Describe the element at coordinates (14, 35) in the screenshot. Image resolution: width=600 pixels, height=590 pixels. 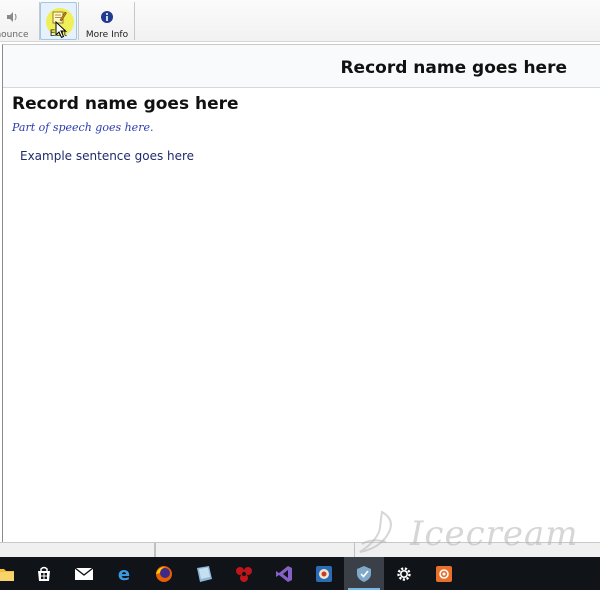
I see `announce-label: nounce` at that location.